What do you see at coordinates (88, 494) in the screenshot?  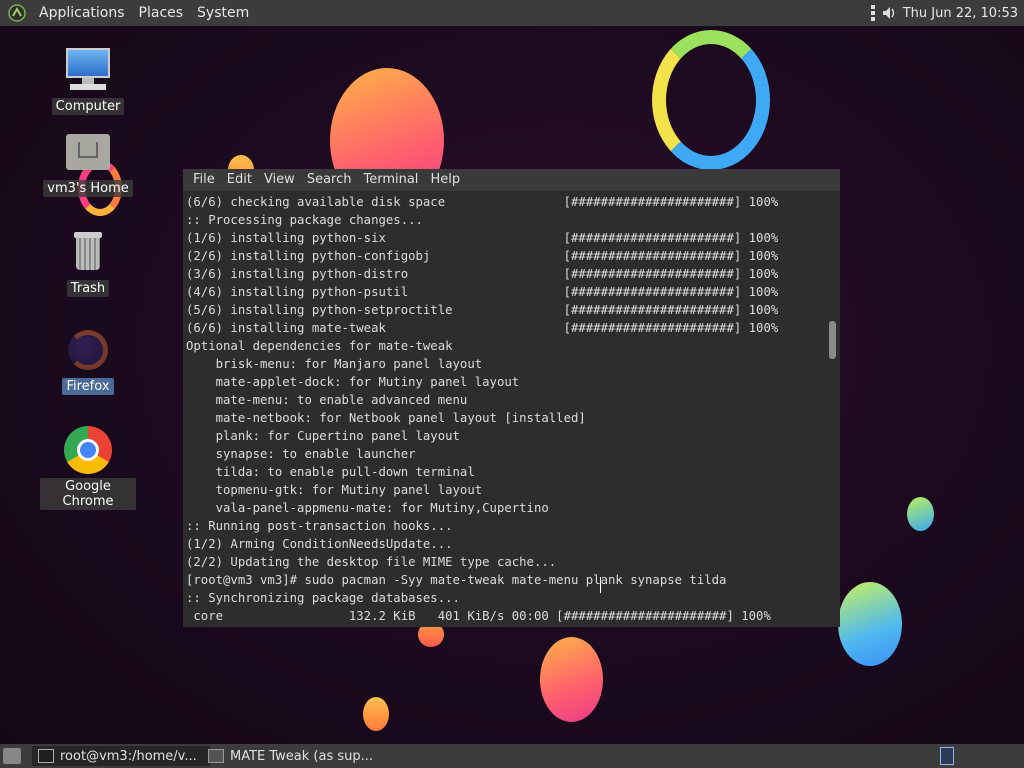 I see `desktop-icon-label: Google Chrome` at bounding box center [88, 494].